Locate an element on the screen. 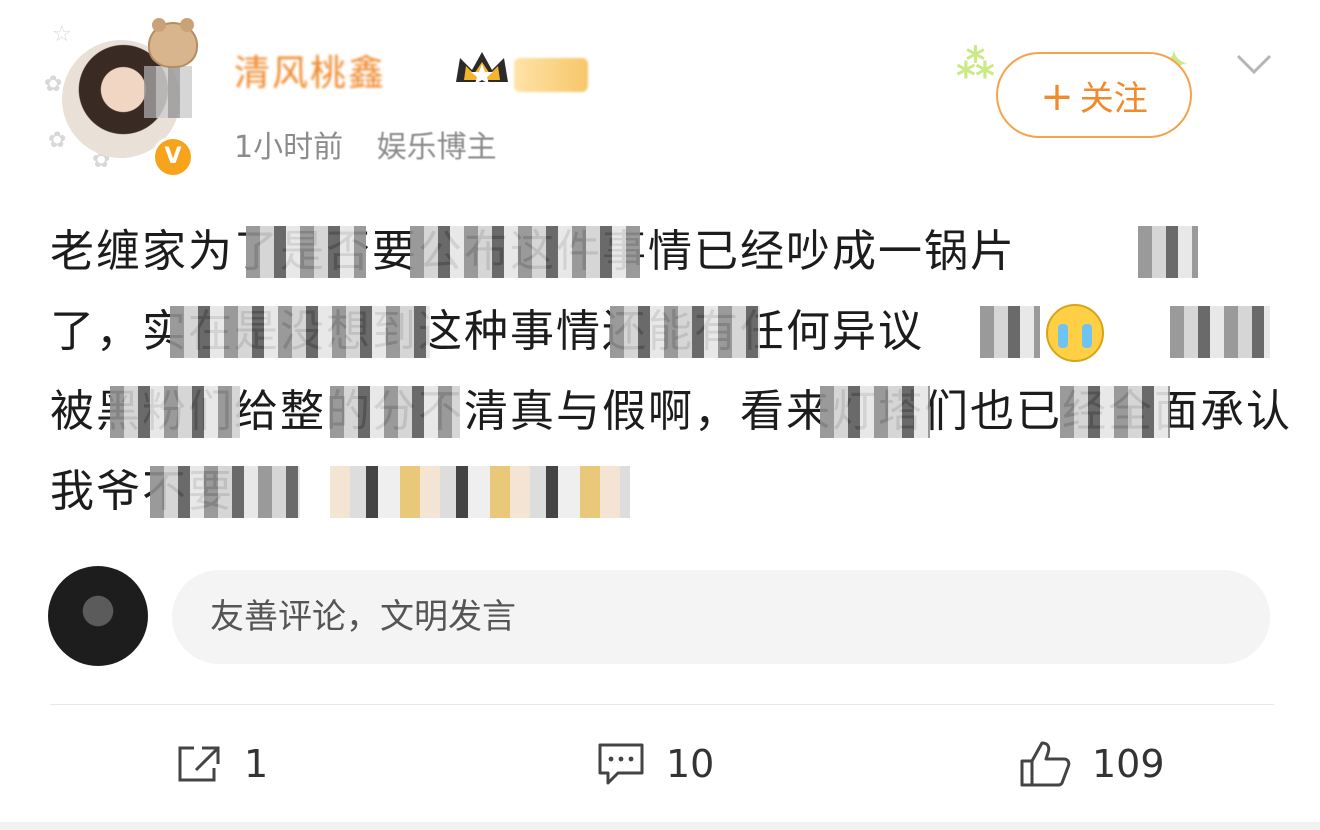 The height and width of the screenshot is (830, 1320). thumbs-up-icon is located at coordinates (1045, 764).